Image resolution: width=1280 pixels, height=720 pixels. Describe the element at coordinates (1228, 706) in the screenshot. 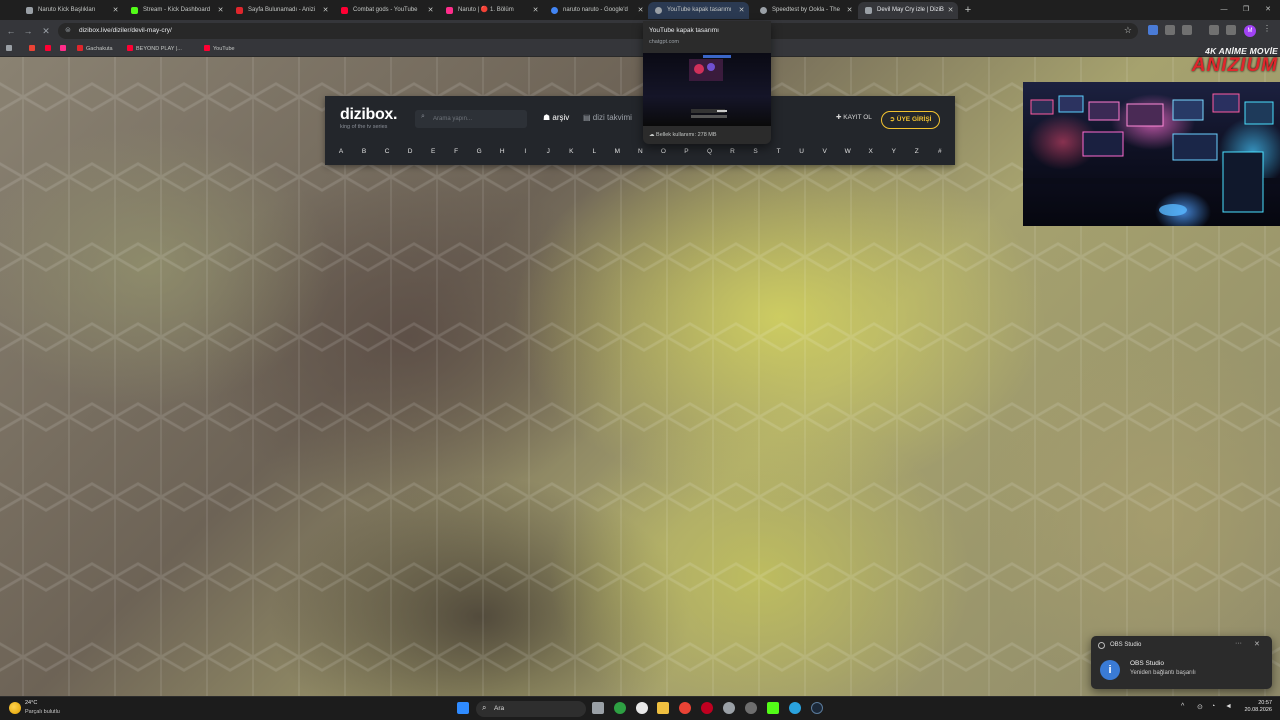

I see `volume-icon: ◄` at that location.